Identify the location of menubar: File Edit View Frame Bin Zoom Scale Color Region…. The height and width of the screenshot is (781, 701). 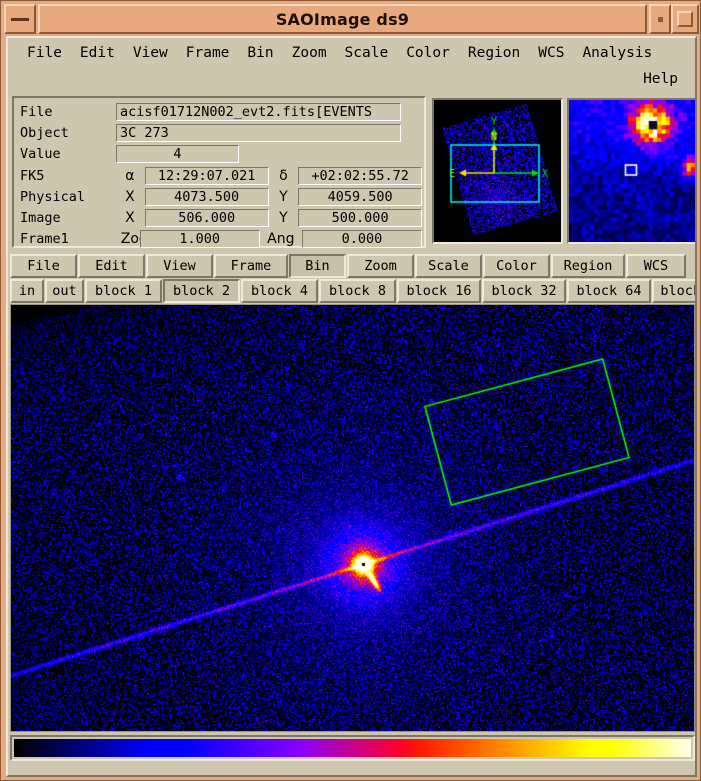
(351, 66).